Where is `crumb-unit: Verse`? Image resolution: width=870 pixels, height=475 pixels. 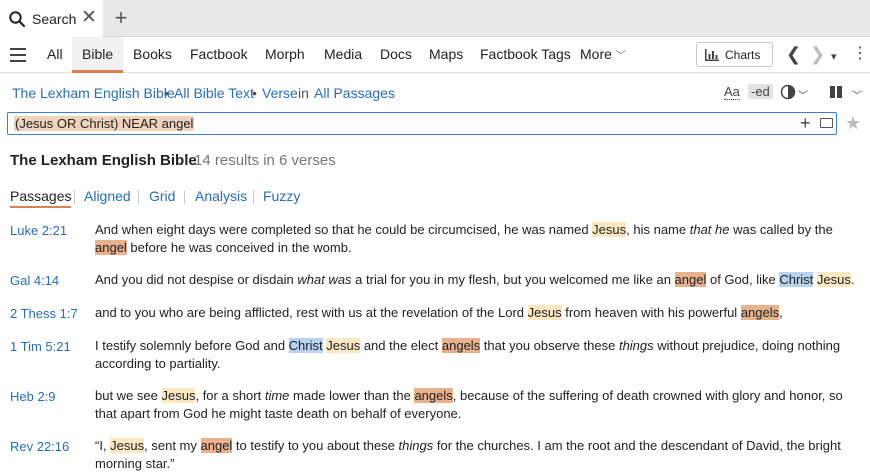
crumb-unit: Verse is located at coordinates (280, 93).